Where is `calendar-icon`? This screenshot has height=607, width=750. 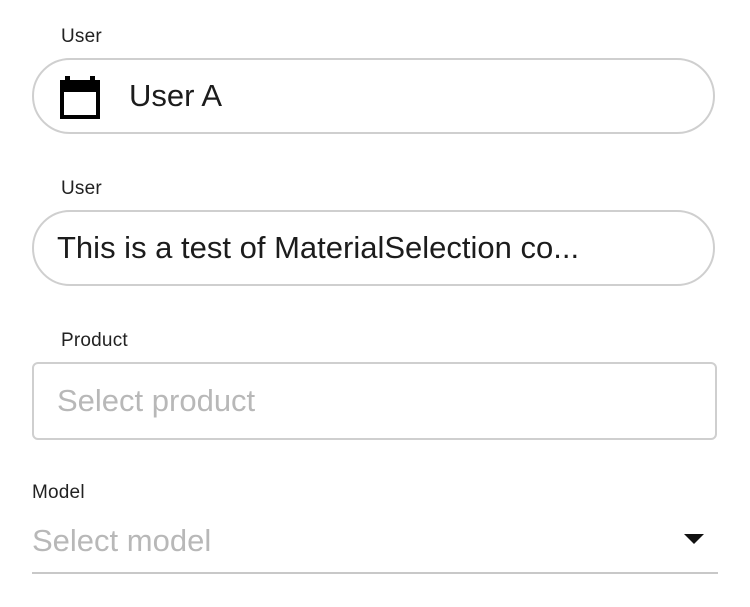 calendar-icon is located at coordinates (80, 97).